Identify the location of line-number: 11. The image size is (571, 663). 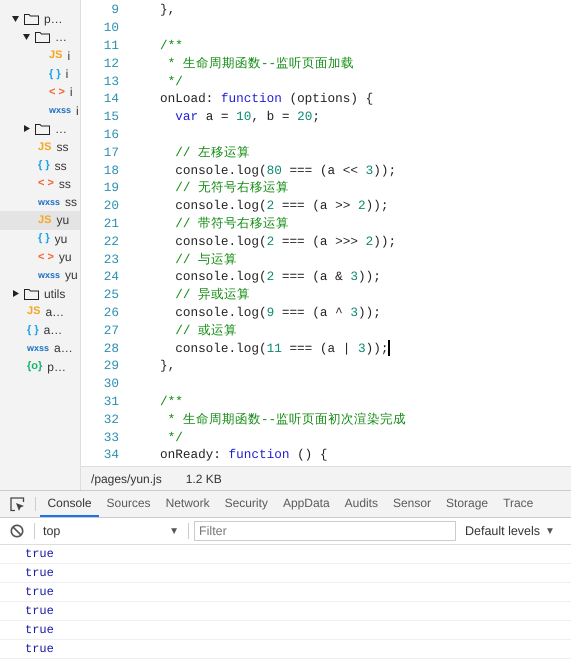
(110, 45).